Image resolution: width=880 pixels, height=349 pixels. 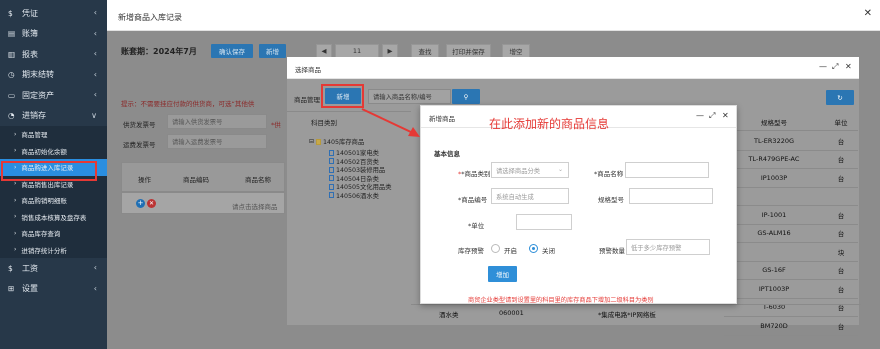 What do you see at coordinates (49, 171) in the screenshot?
I see `highlight-box` at bounding box center [49, 171].